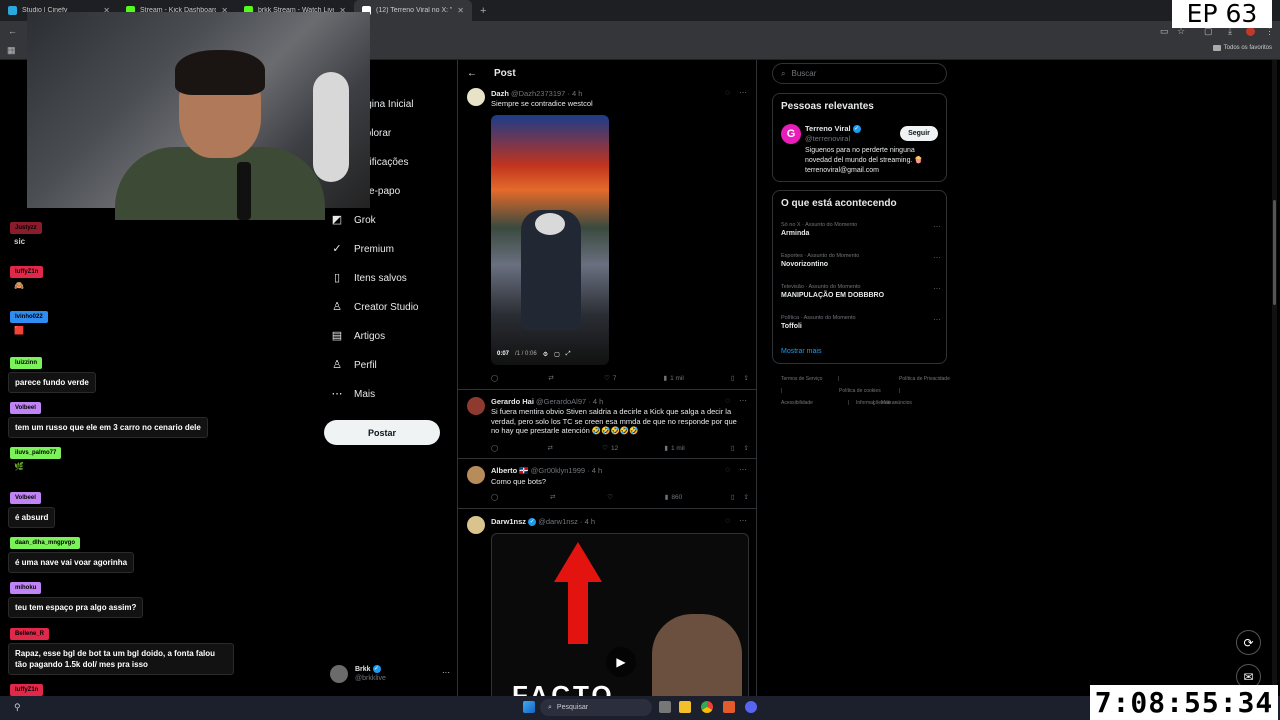 The height and width of the screenshot is (720, 1280). Describe the element at coordinates (353, 394) in the screenshot. I see `nav-item: ⋯ Mais` at that location.